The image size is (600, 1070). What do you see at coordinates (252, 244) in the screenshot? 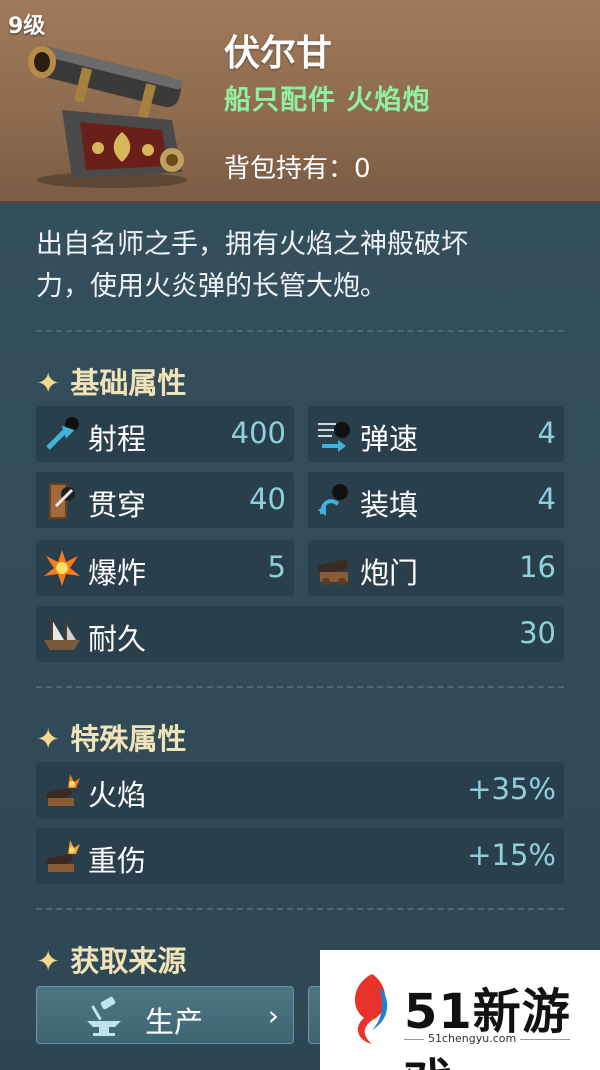
I see `description-line: 出自名师之手，拥有火焰之神般破坏` at bounding box center [252, 244].